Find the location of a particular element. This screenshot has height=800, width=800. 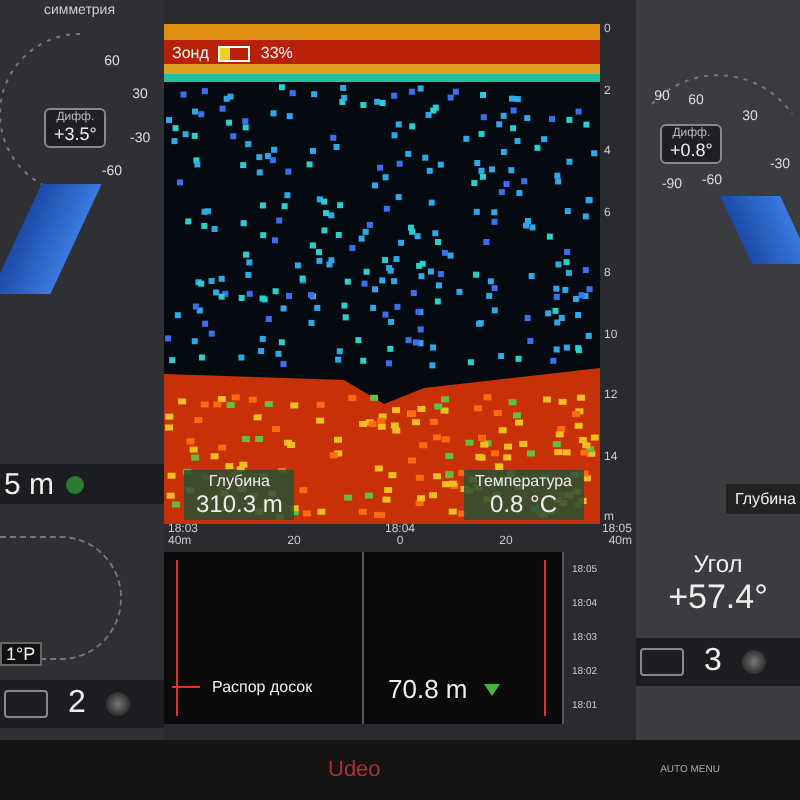

monitor-logo: Udeo is located at coordinates (354, 770).